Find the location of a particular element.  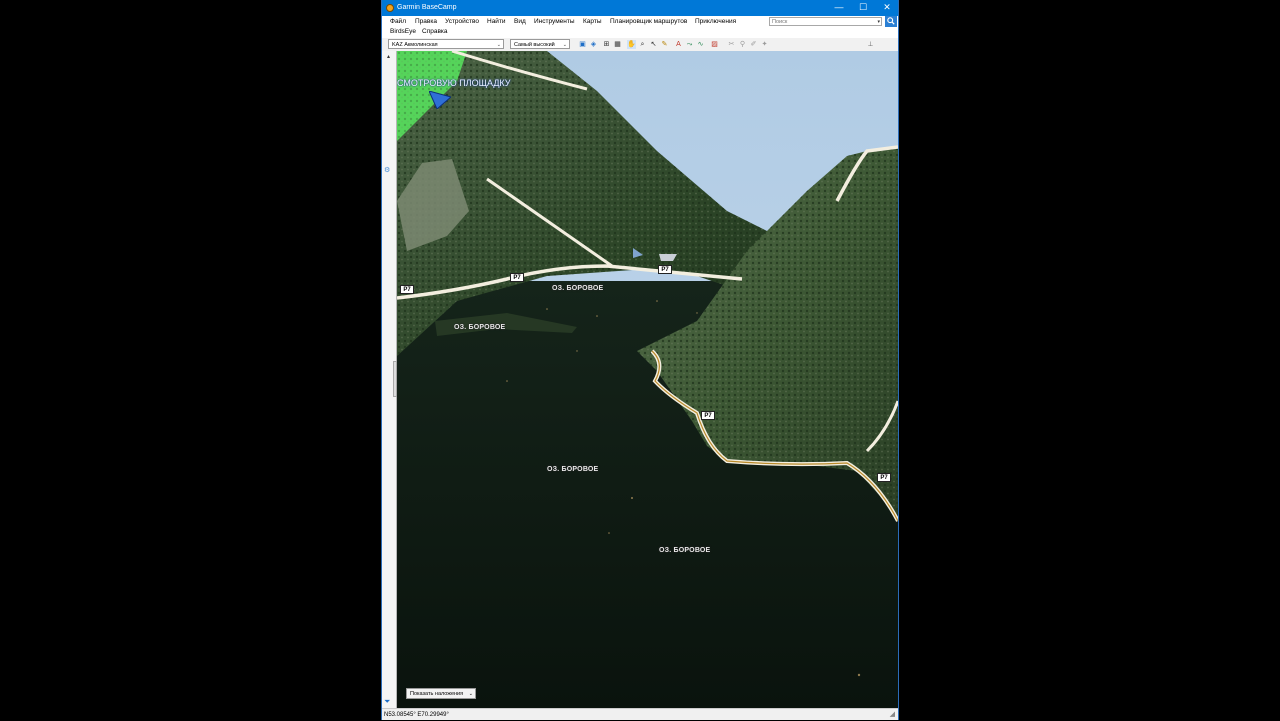

menu-adventures: Приключения is located at coordinates (715, 21).